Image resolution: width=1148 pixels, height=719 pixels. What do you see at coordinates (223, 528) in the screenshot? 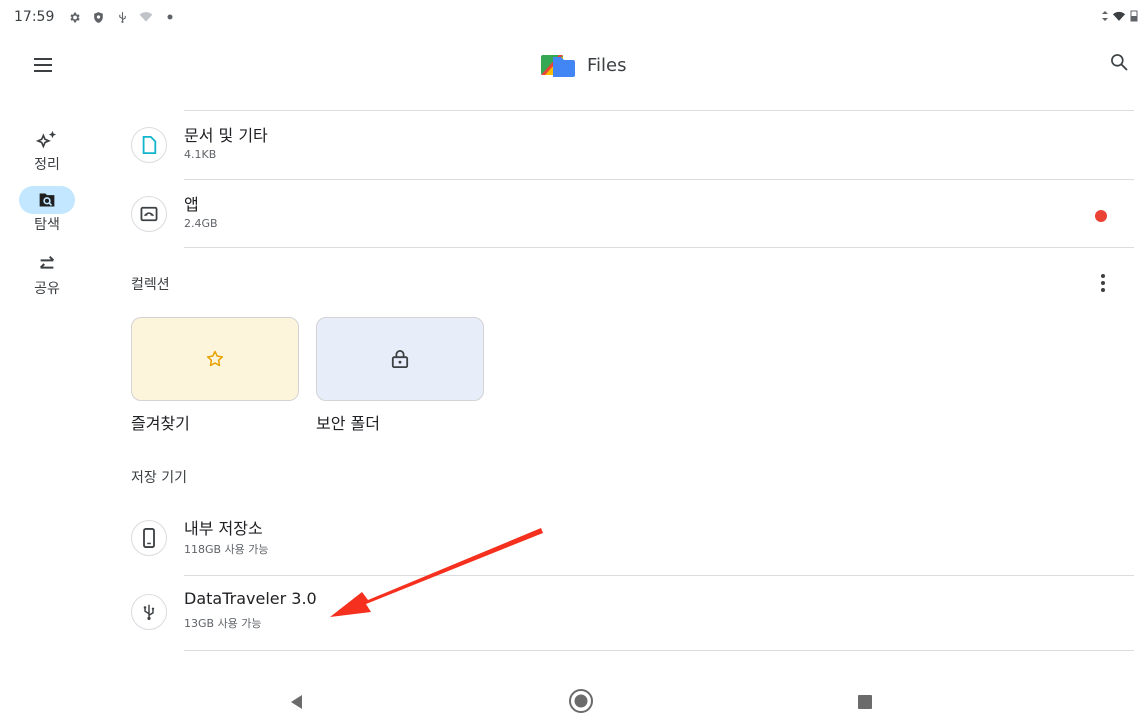
I see `list-item-title: 내부 저장소` at bounding box center [223, 528].